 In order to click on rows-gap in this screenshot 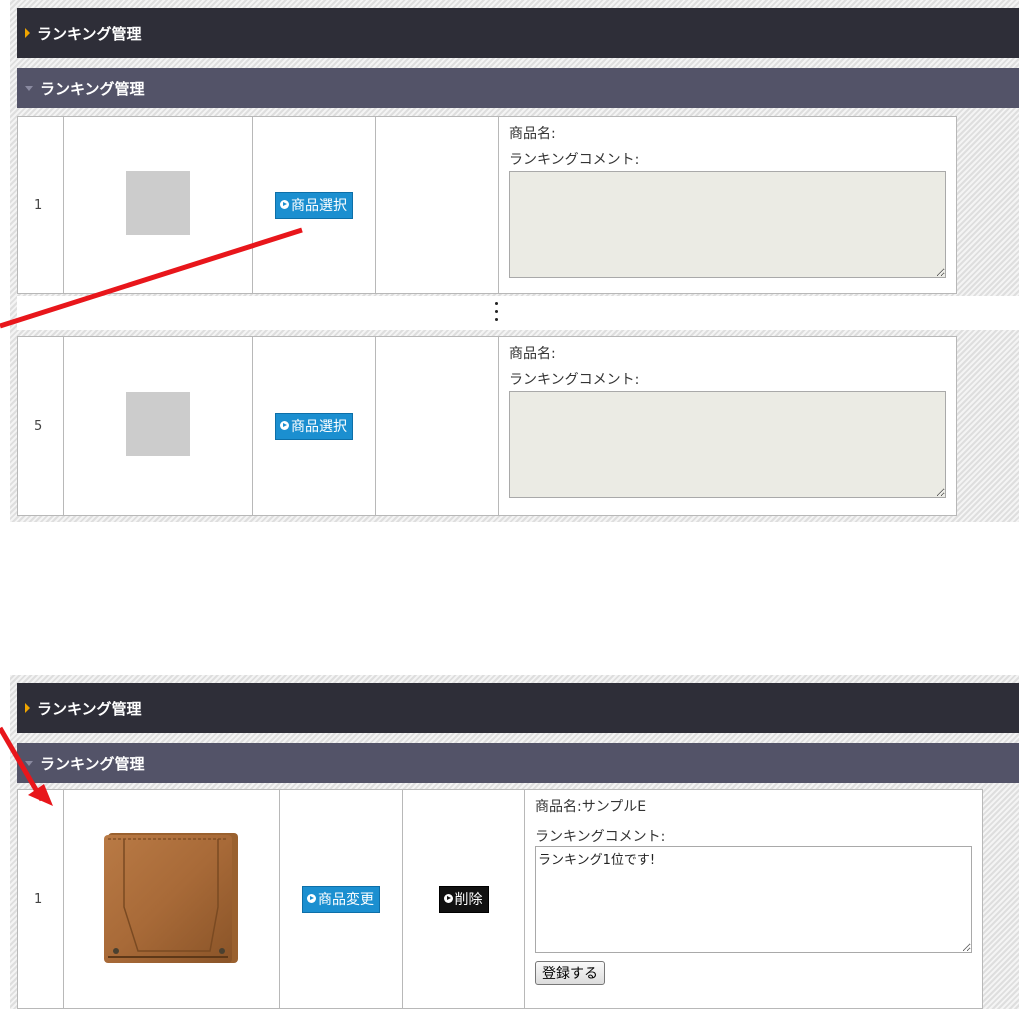, I will do `click(518, 313)`.